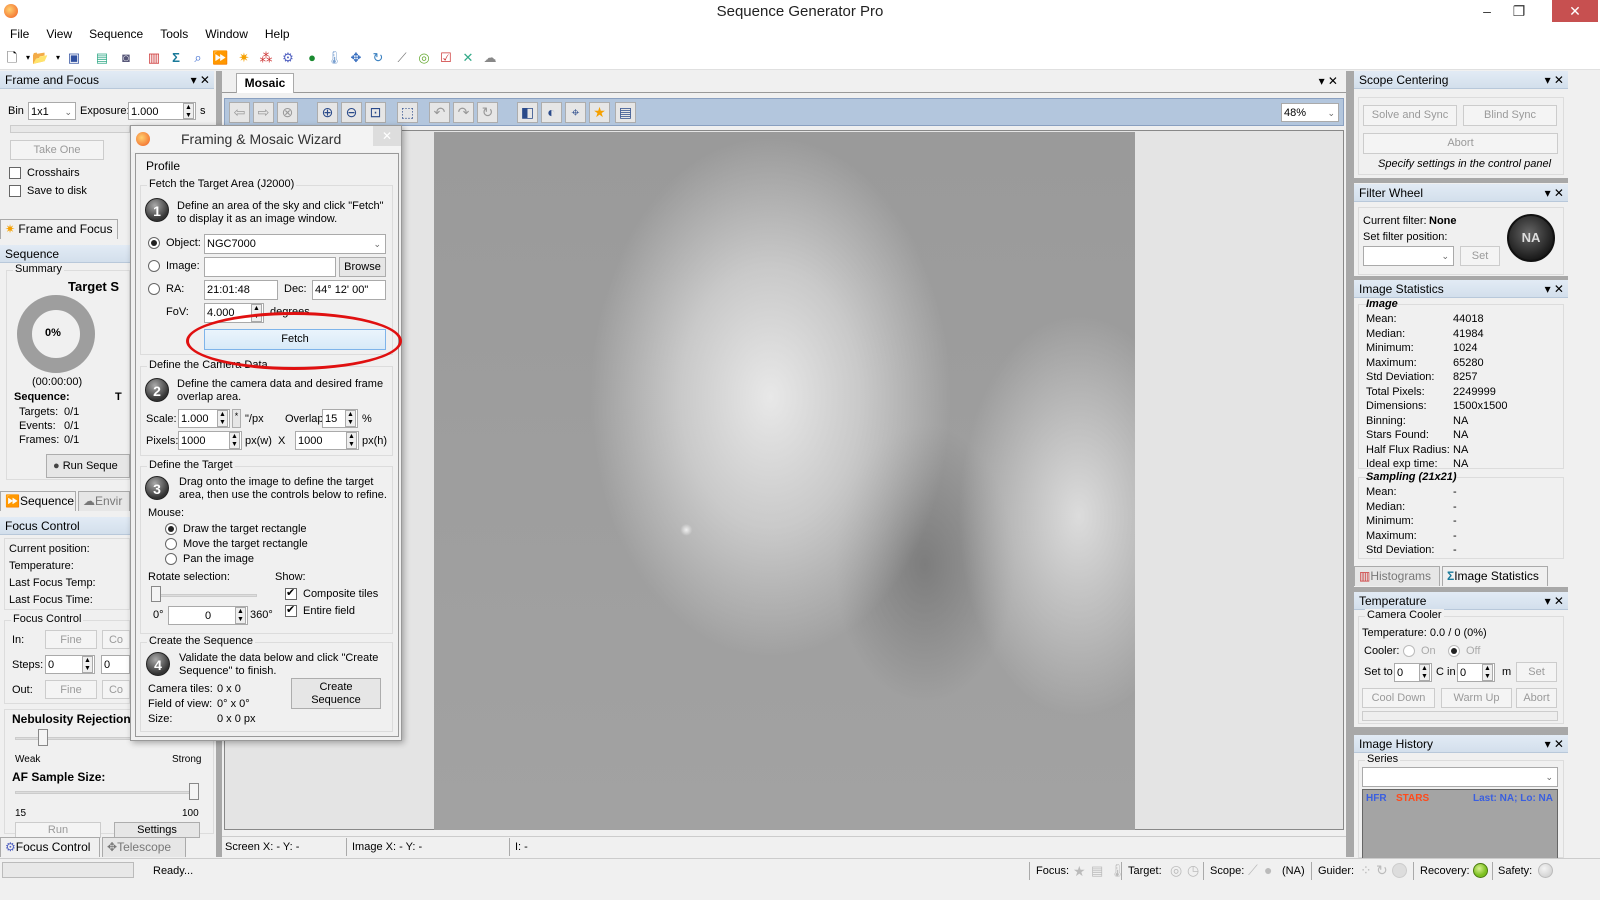  Describe the element at coordinates (171, 544) in the screenshot. I see `move-target-radio` at that location.